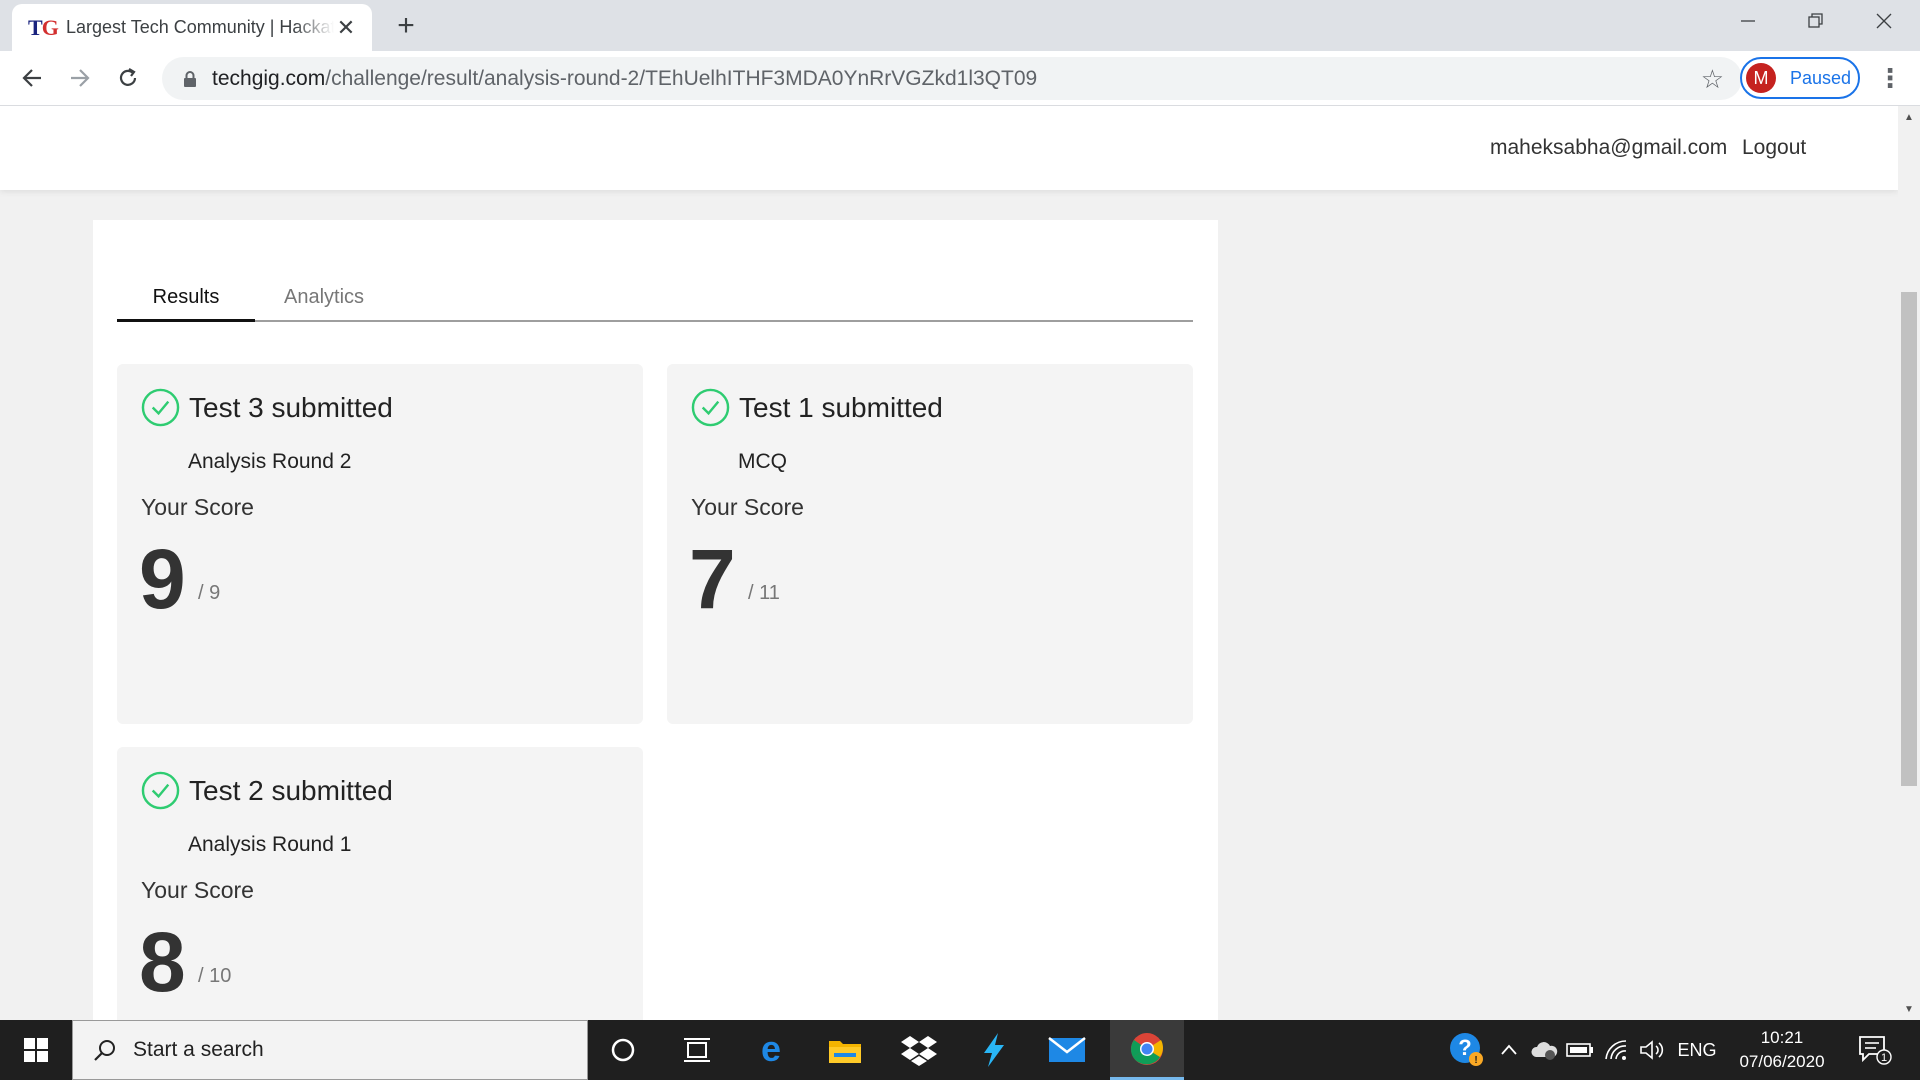 The image size is (1920, 1080). Describe the element at coordinates (949, 148) in the screenshot. I see `site-header: maheksabha@gmail.com Logout` at that location.